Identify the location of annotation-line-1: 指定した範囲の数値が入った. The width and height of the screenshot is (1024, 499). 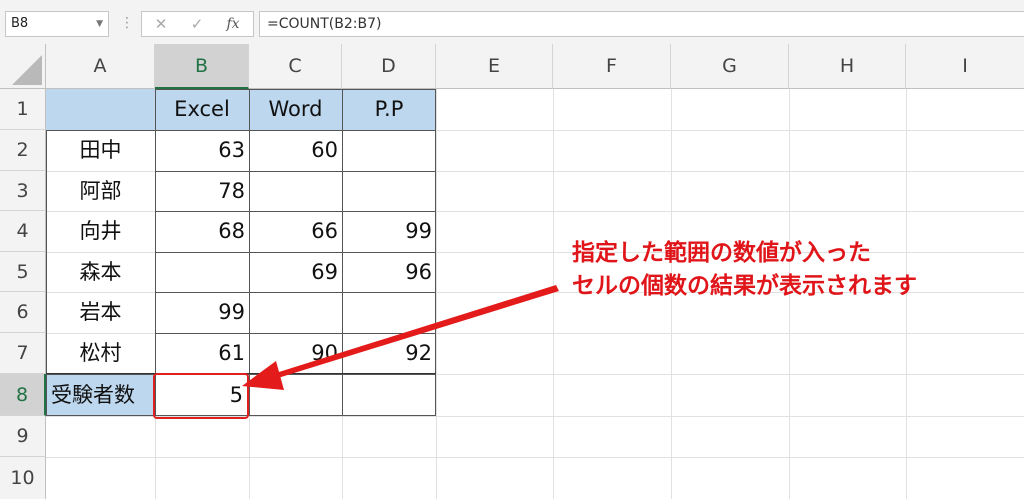
(721, 253).